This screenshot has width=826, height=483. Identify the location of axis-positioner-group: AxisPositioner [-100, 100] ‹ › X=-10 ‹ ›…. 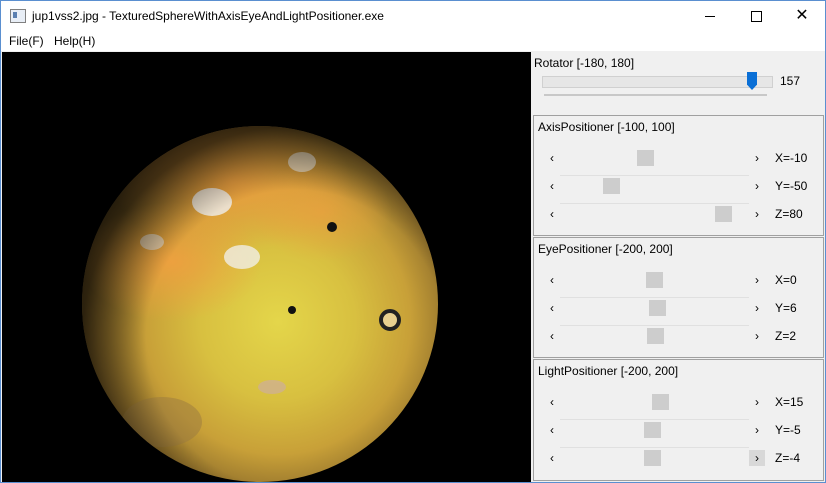
(678, 175).